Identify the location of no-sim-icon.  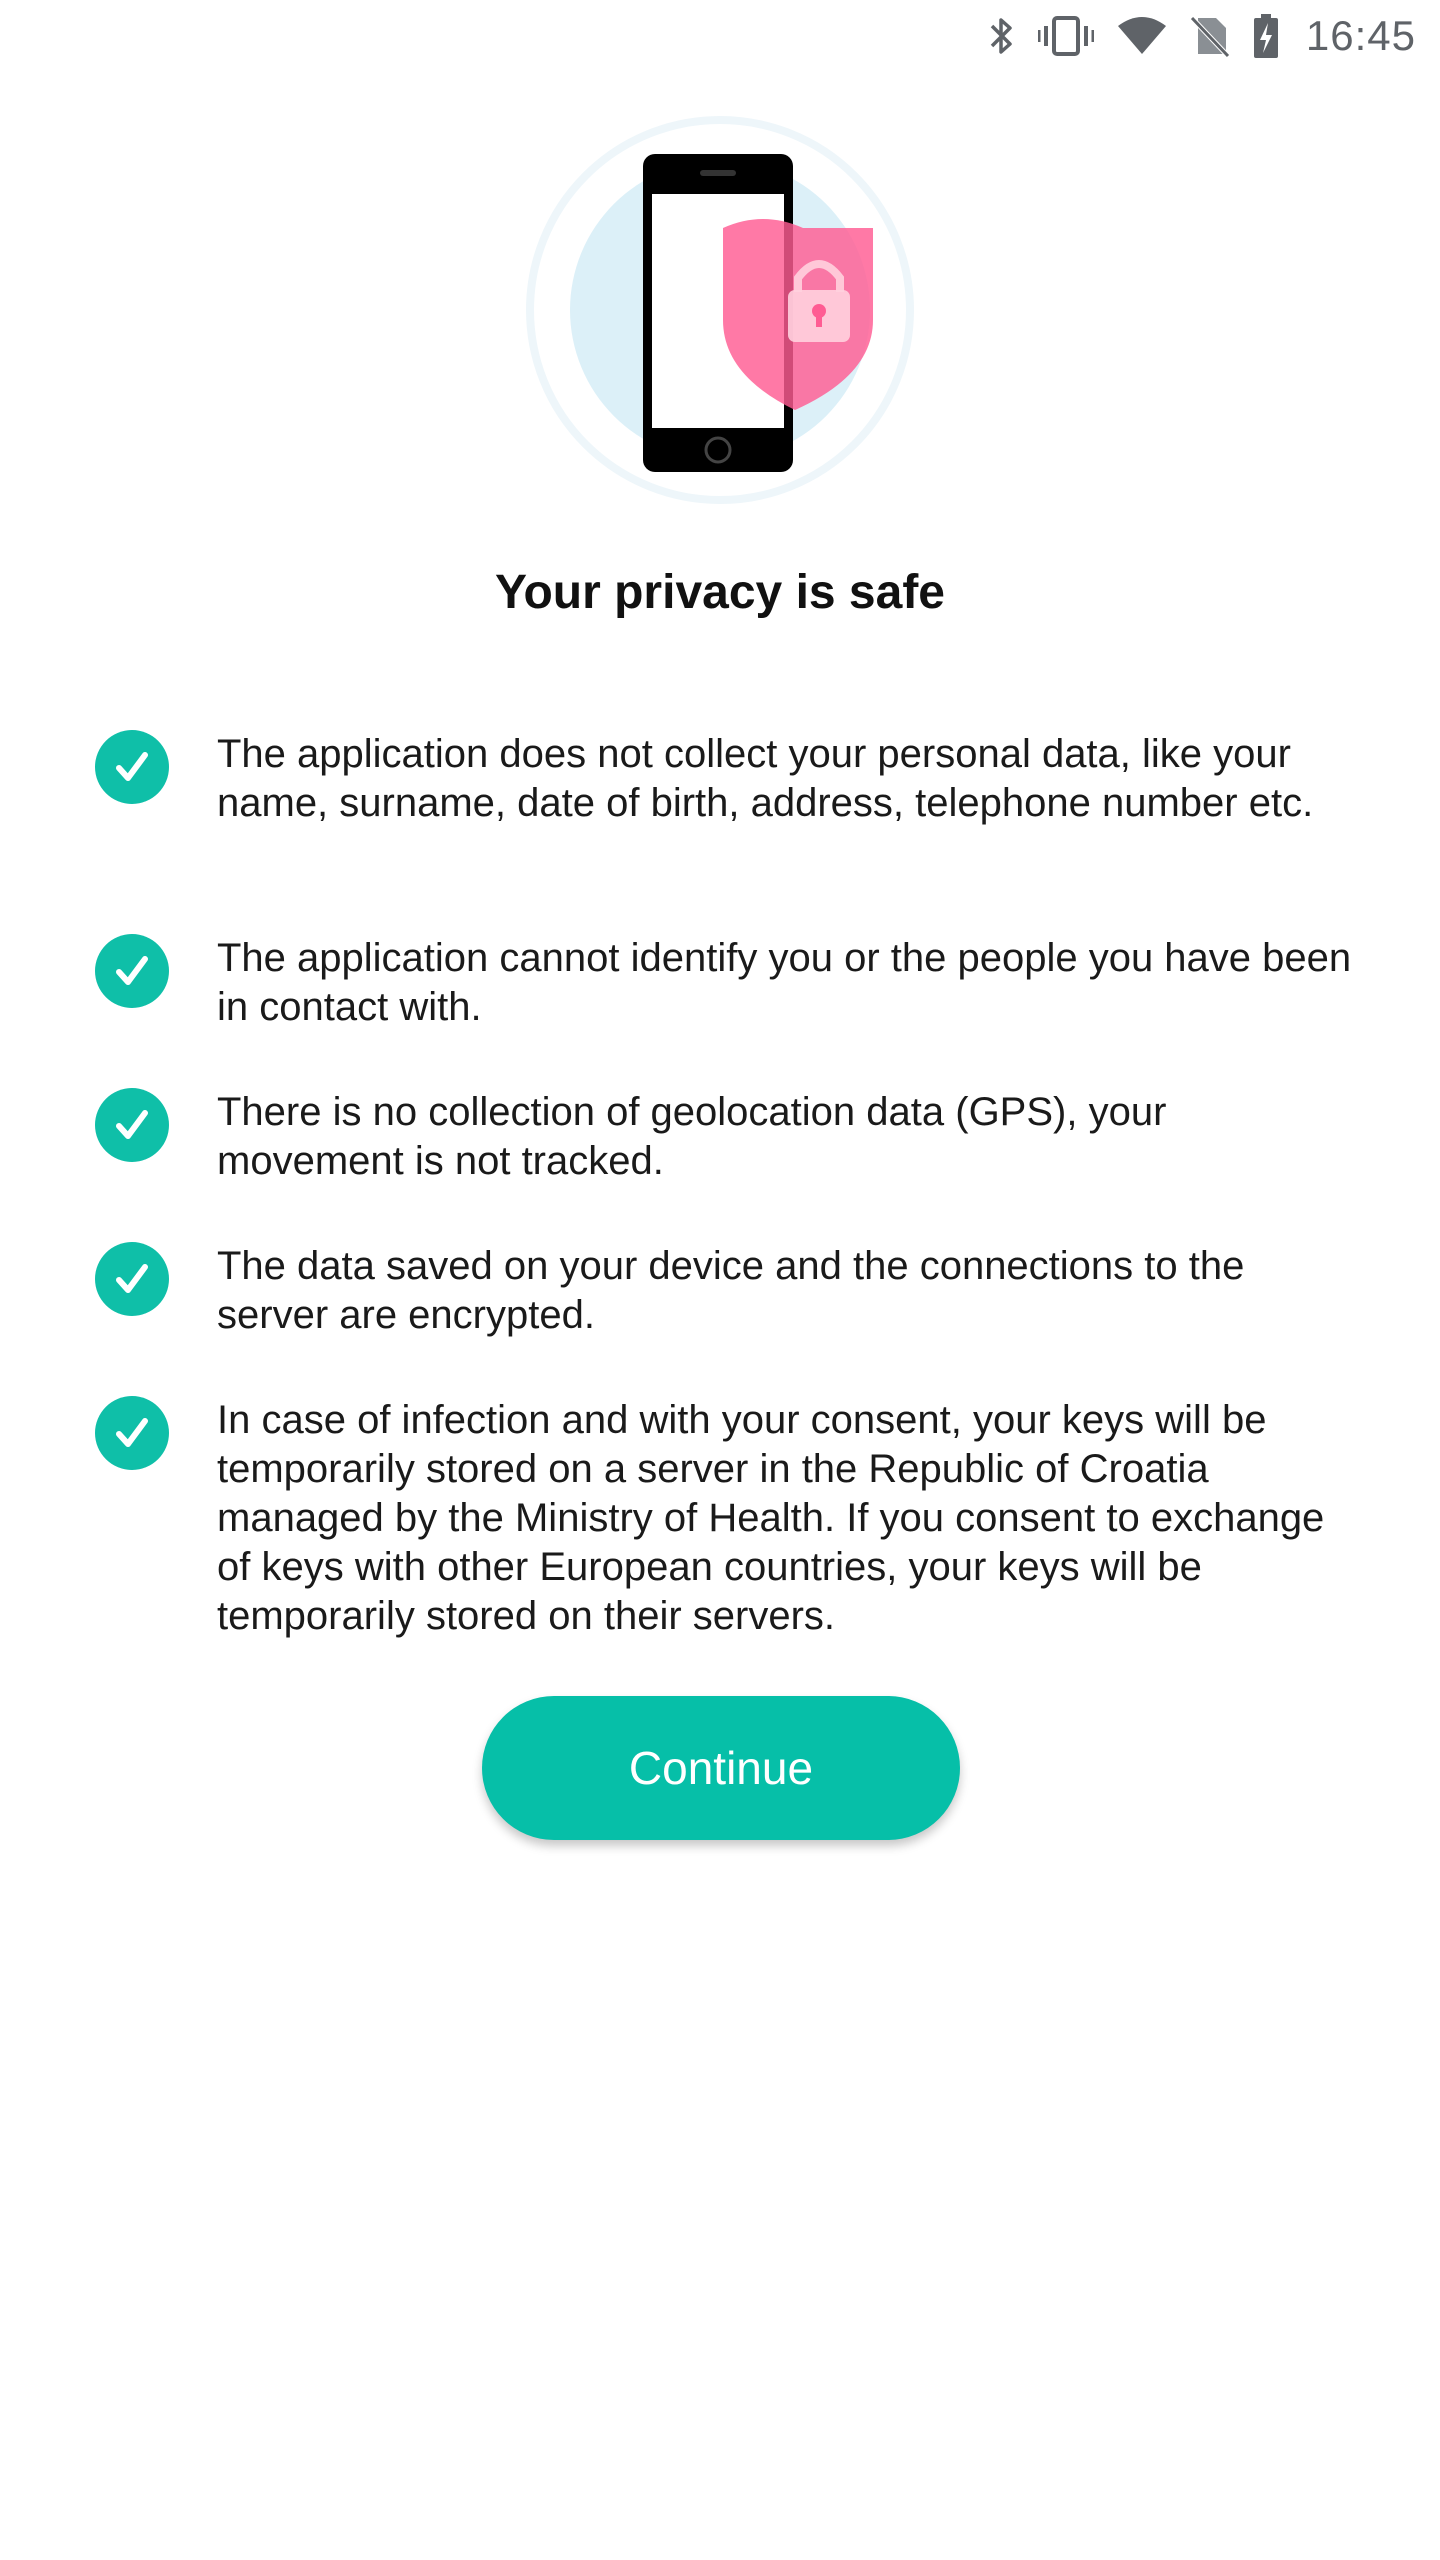
(1210, 36).